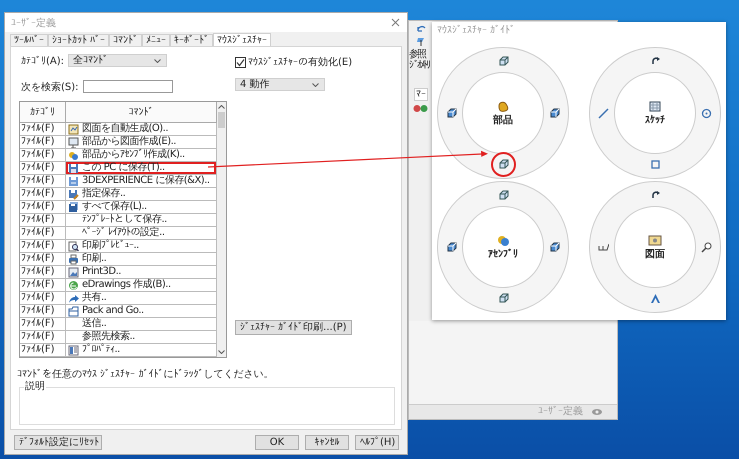 The height and width of the screenshot is (459, 739). I want to click on command-name: 指定保存.., so click(104, 194).